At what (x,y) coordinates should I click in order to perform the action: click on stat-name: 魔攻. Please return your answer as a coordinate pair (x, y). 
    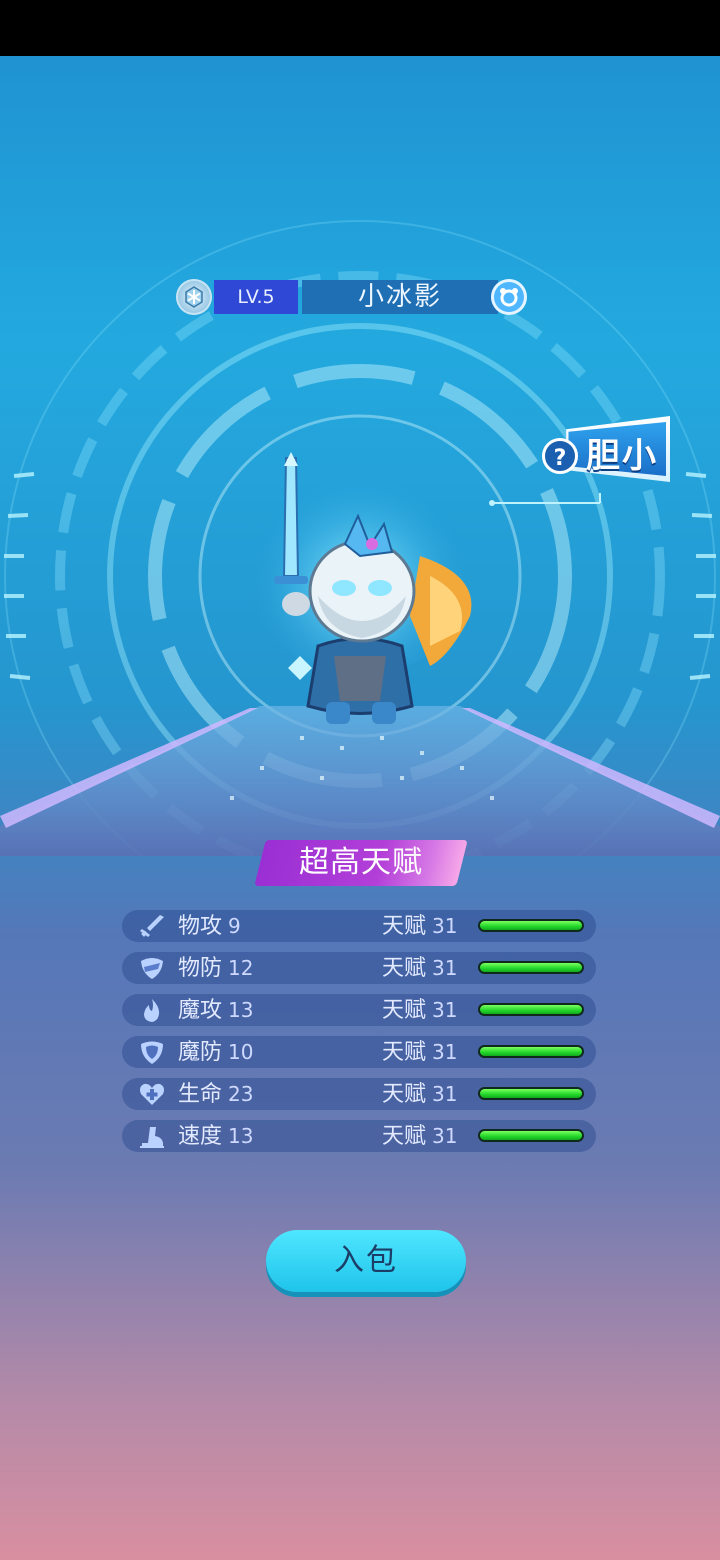
    Looking at the image, I should click on (200, 1010).